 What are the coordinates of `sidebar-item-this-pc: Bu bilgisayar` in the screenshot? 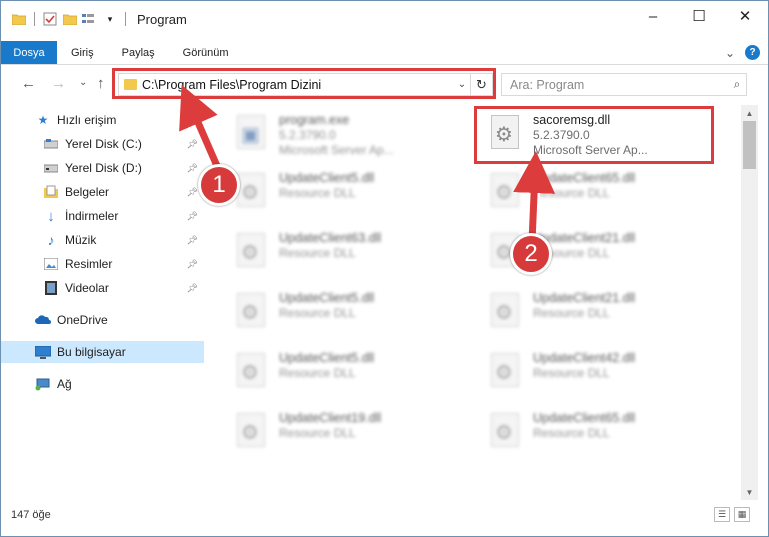 It's located at (102, 352).